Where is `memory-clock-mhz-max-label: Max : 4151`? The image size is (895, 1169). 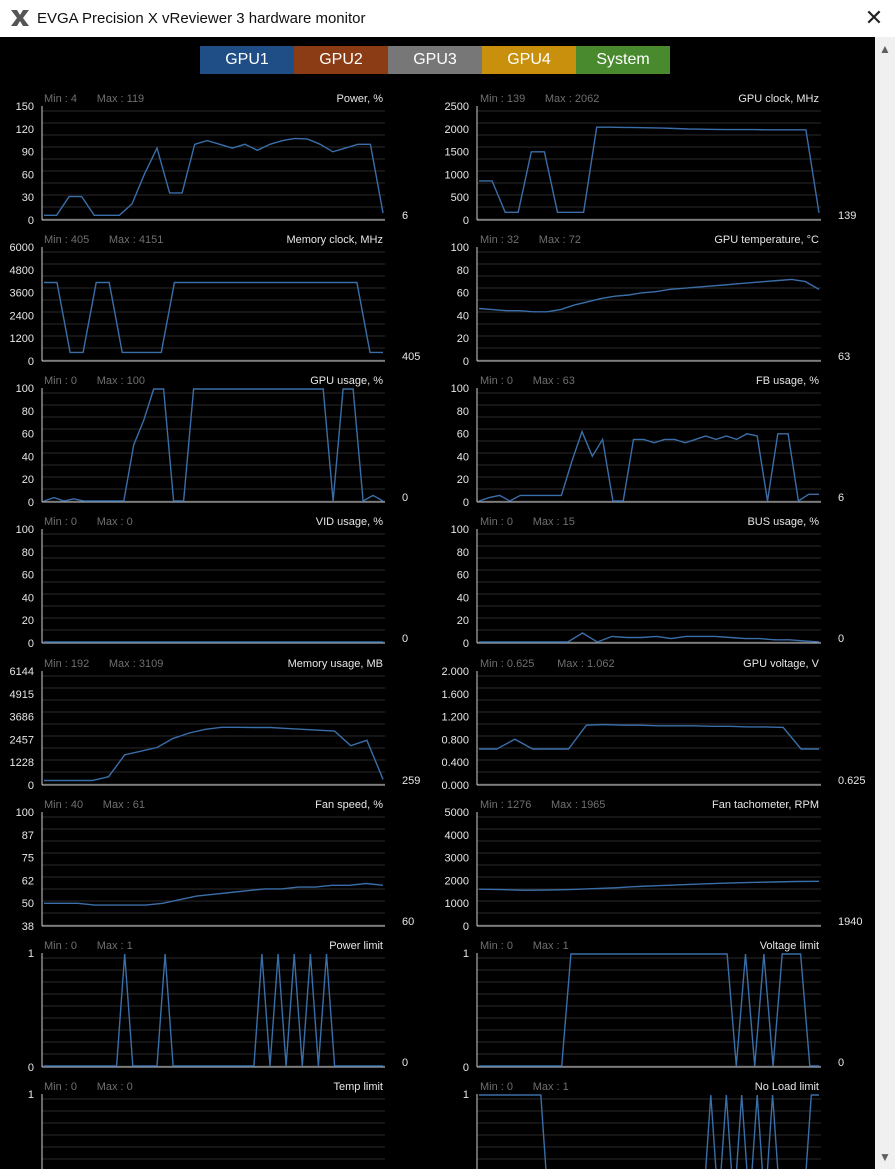
memory-clock-mhz-max-label: Max : 4151 is located at coordinates (136, 240).